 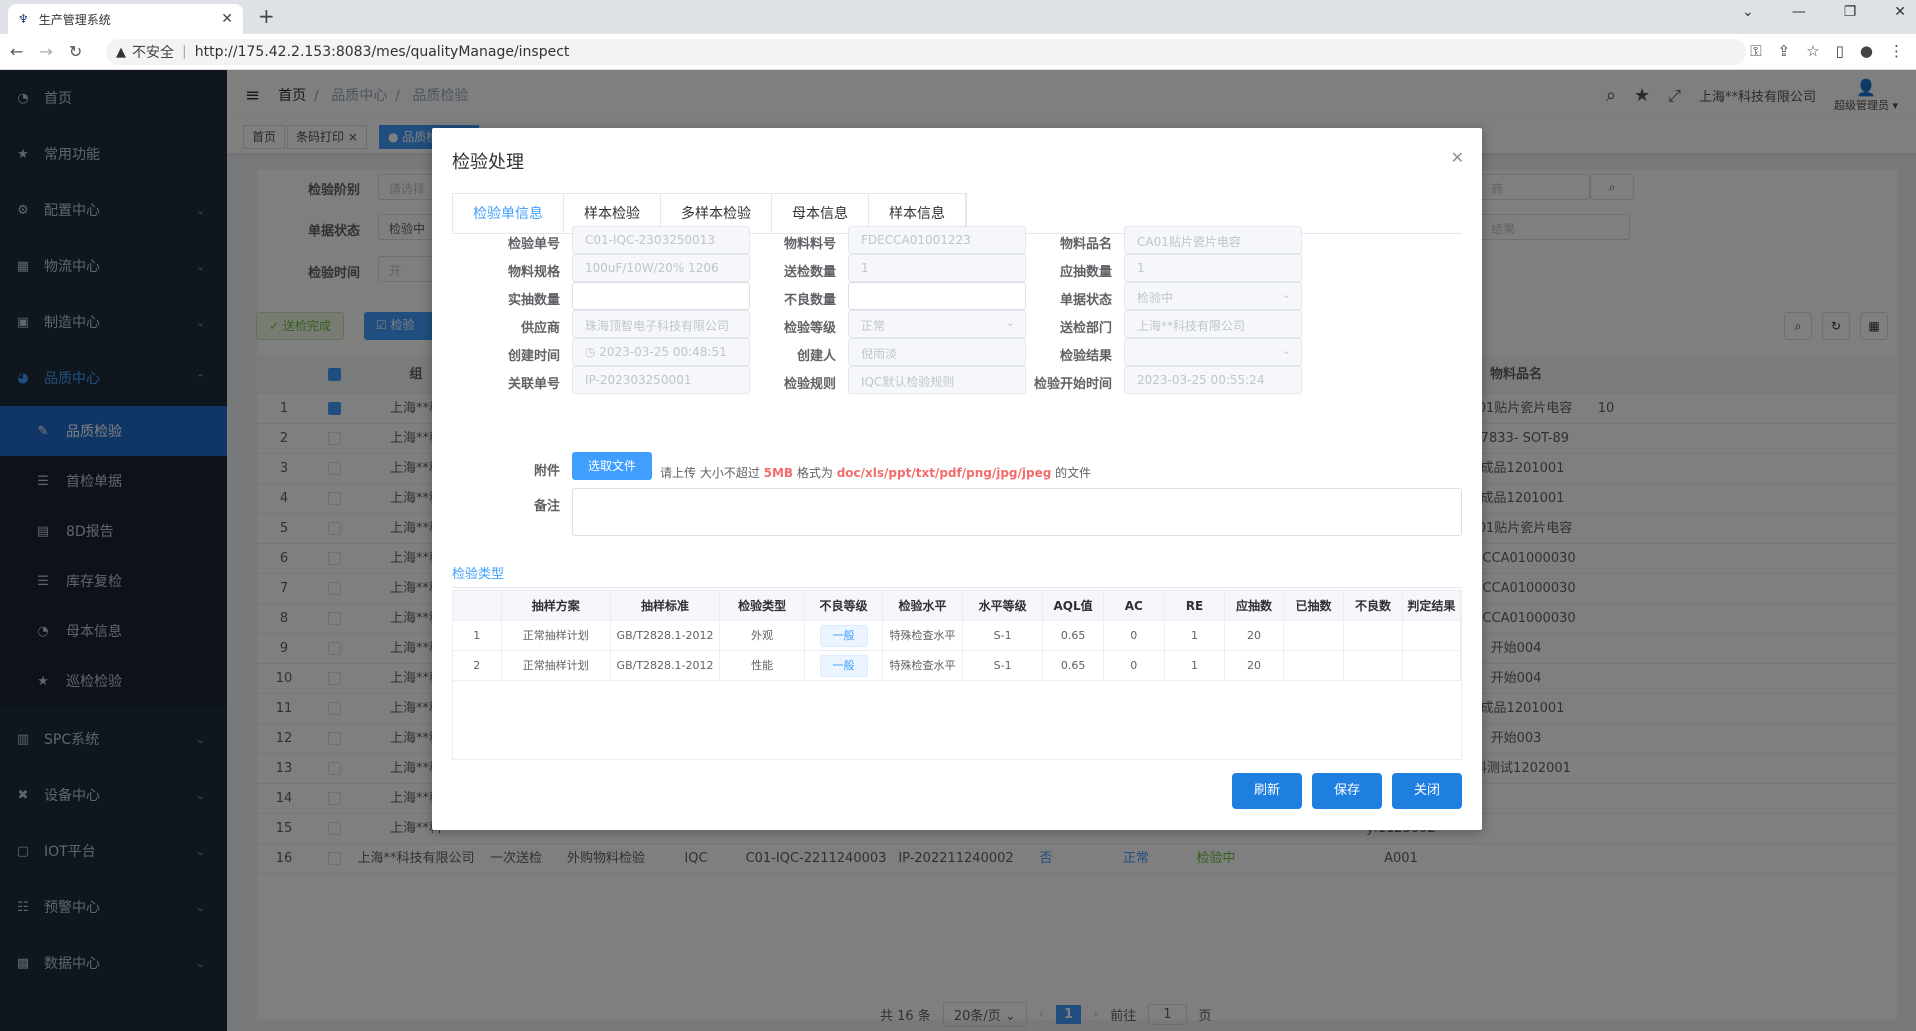 What do you see at coordinates (815, 473) in the screenshot?
I see `tip-mid: 格式为` at bounding box center [815, 473].